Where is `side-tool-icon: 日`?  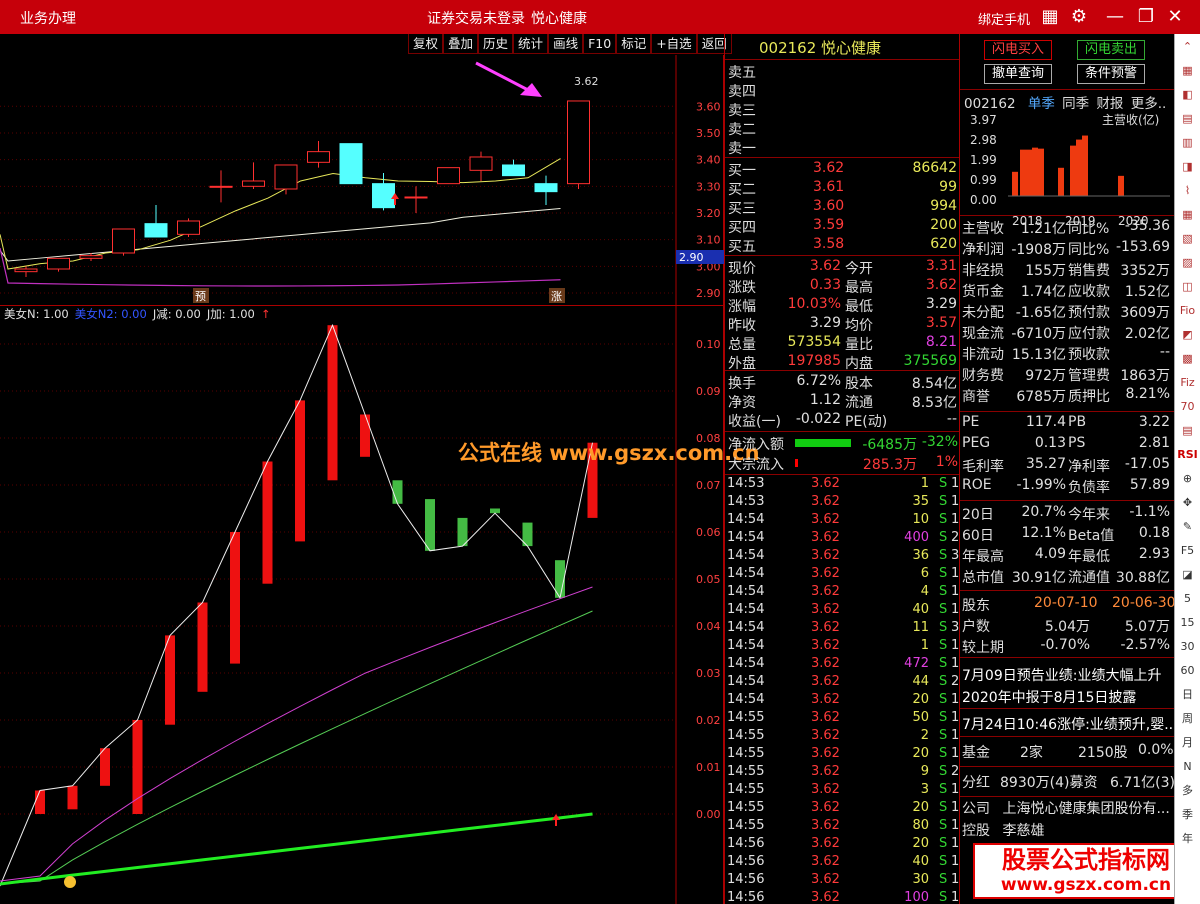
side-tool-icon: 日 is located at coordinates (1188, 695).